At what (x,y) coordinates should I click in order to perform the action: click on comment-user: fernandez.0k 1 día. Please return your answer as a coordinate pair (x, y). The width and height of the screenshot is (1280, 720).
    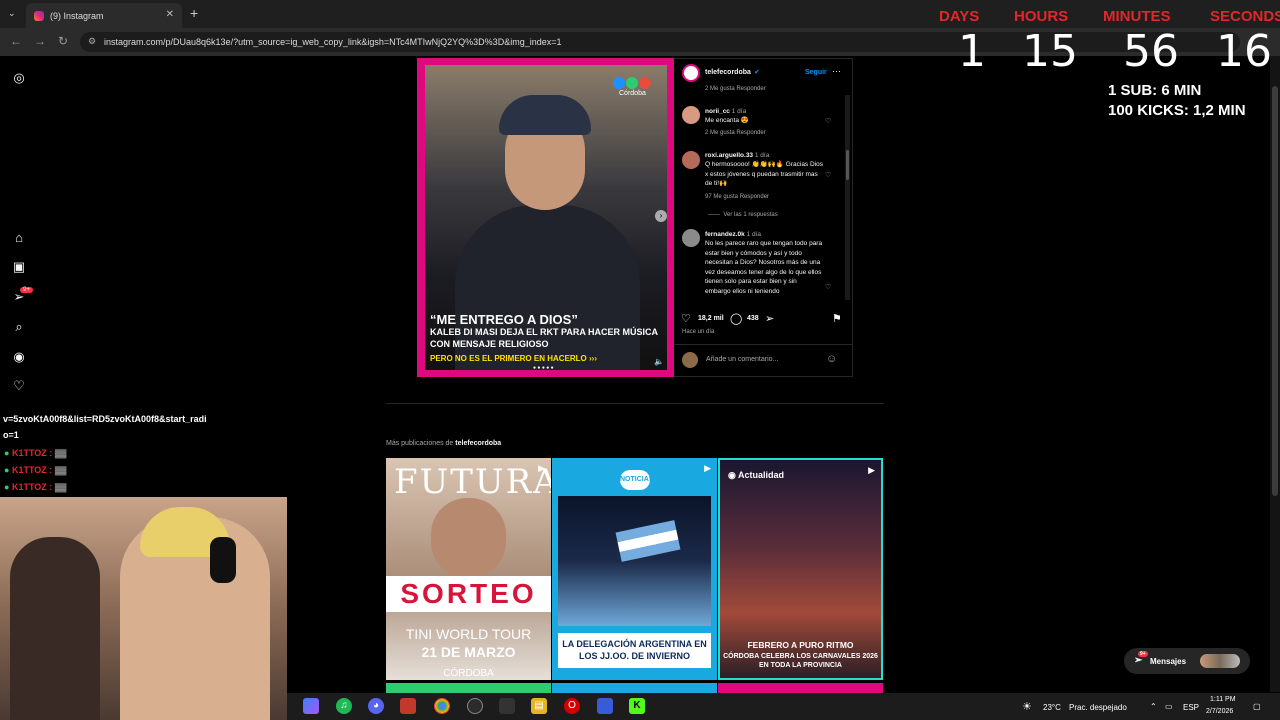
    Looking at the image, I should click on (733, 234).